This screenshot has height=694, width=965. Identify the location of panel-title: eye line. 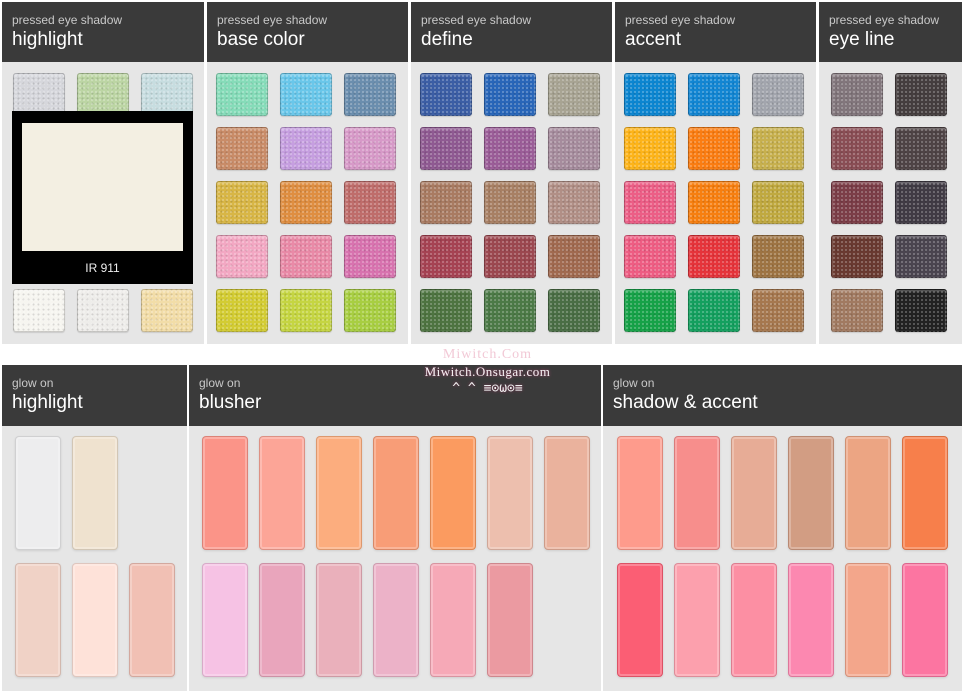
(862, 39).